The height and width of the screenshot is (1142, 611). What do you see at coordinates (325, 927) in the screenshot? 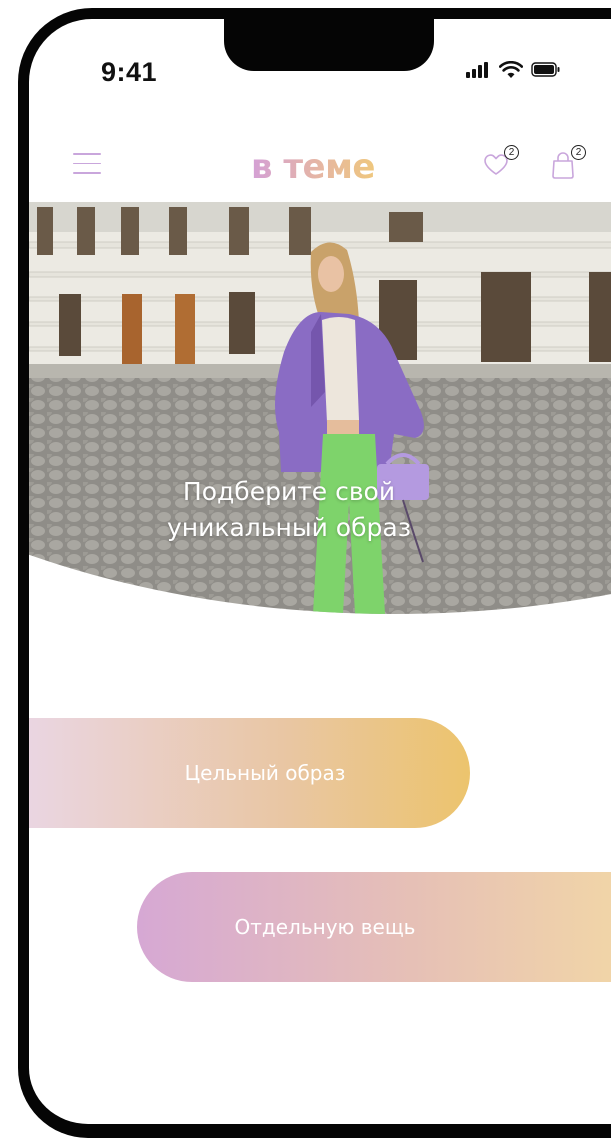
I see `single-item-label: Отдельную вещь` at bounding box center [325, 927].